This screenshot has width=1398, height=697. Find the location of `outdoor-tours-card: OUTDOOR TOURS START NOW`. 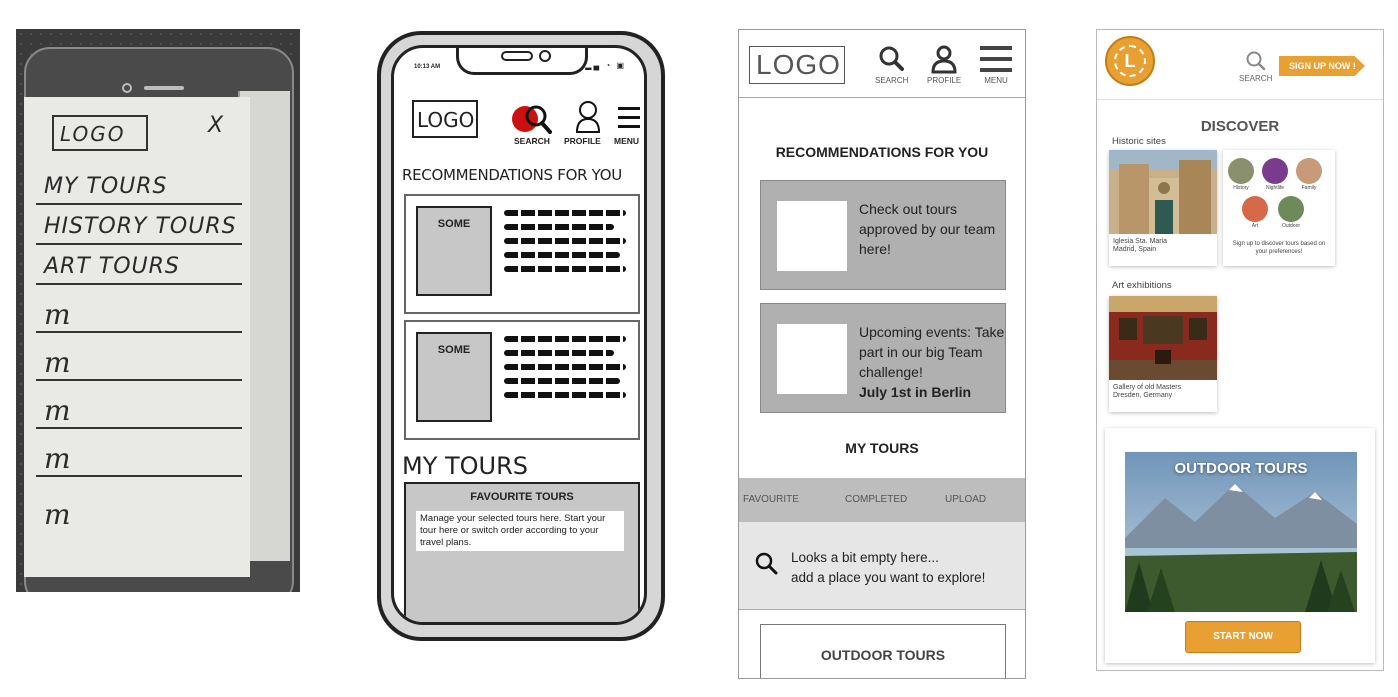

outdoor-tours-card: OUTDOOR TOURS START NOW is located at coordinates (1240, 545).